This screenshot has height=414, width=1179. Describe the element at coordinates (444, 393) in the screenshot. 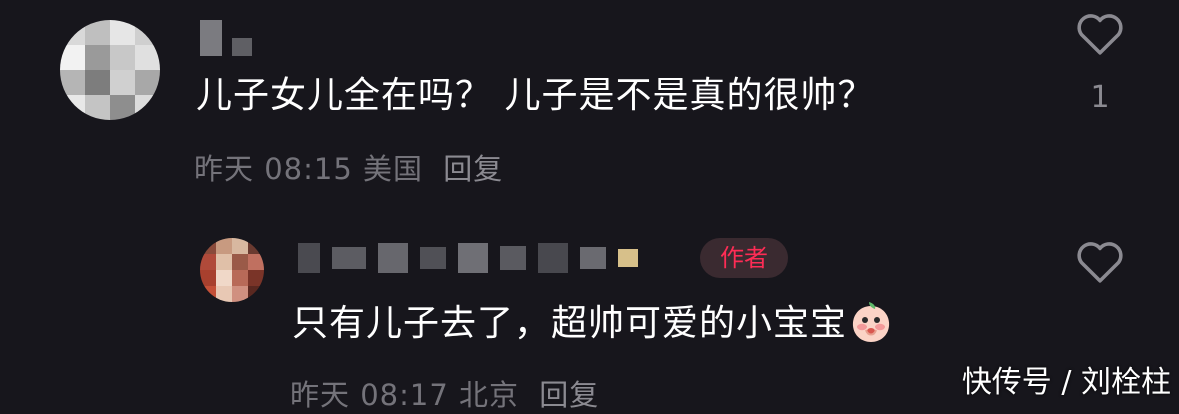

I see `comment-meta: 昨天 08:17 北京 回复` at that location.